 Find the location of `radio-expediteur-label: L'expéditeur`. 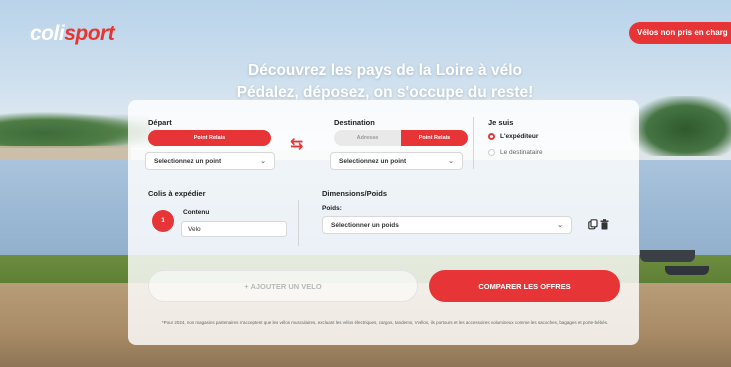

radio-expediteur-label: L'expéditeur is located at coordinates (519, 136).